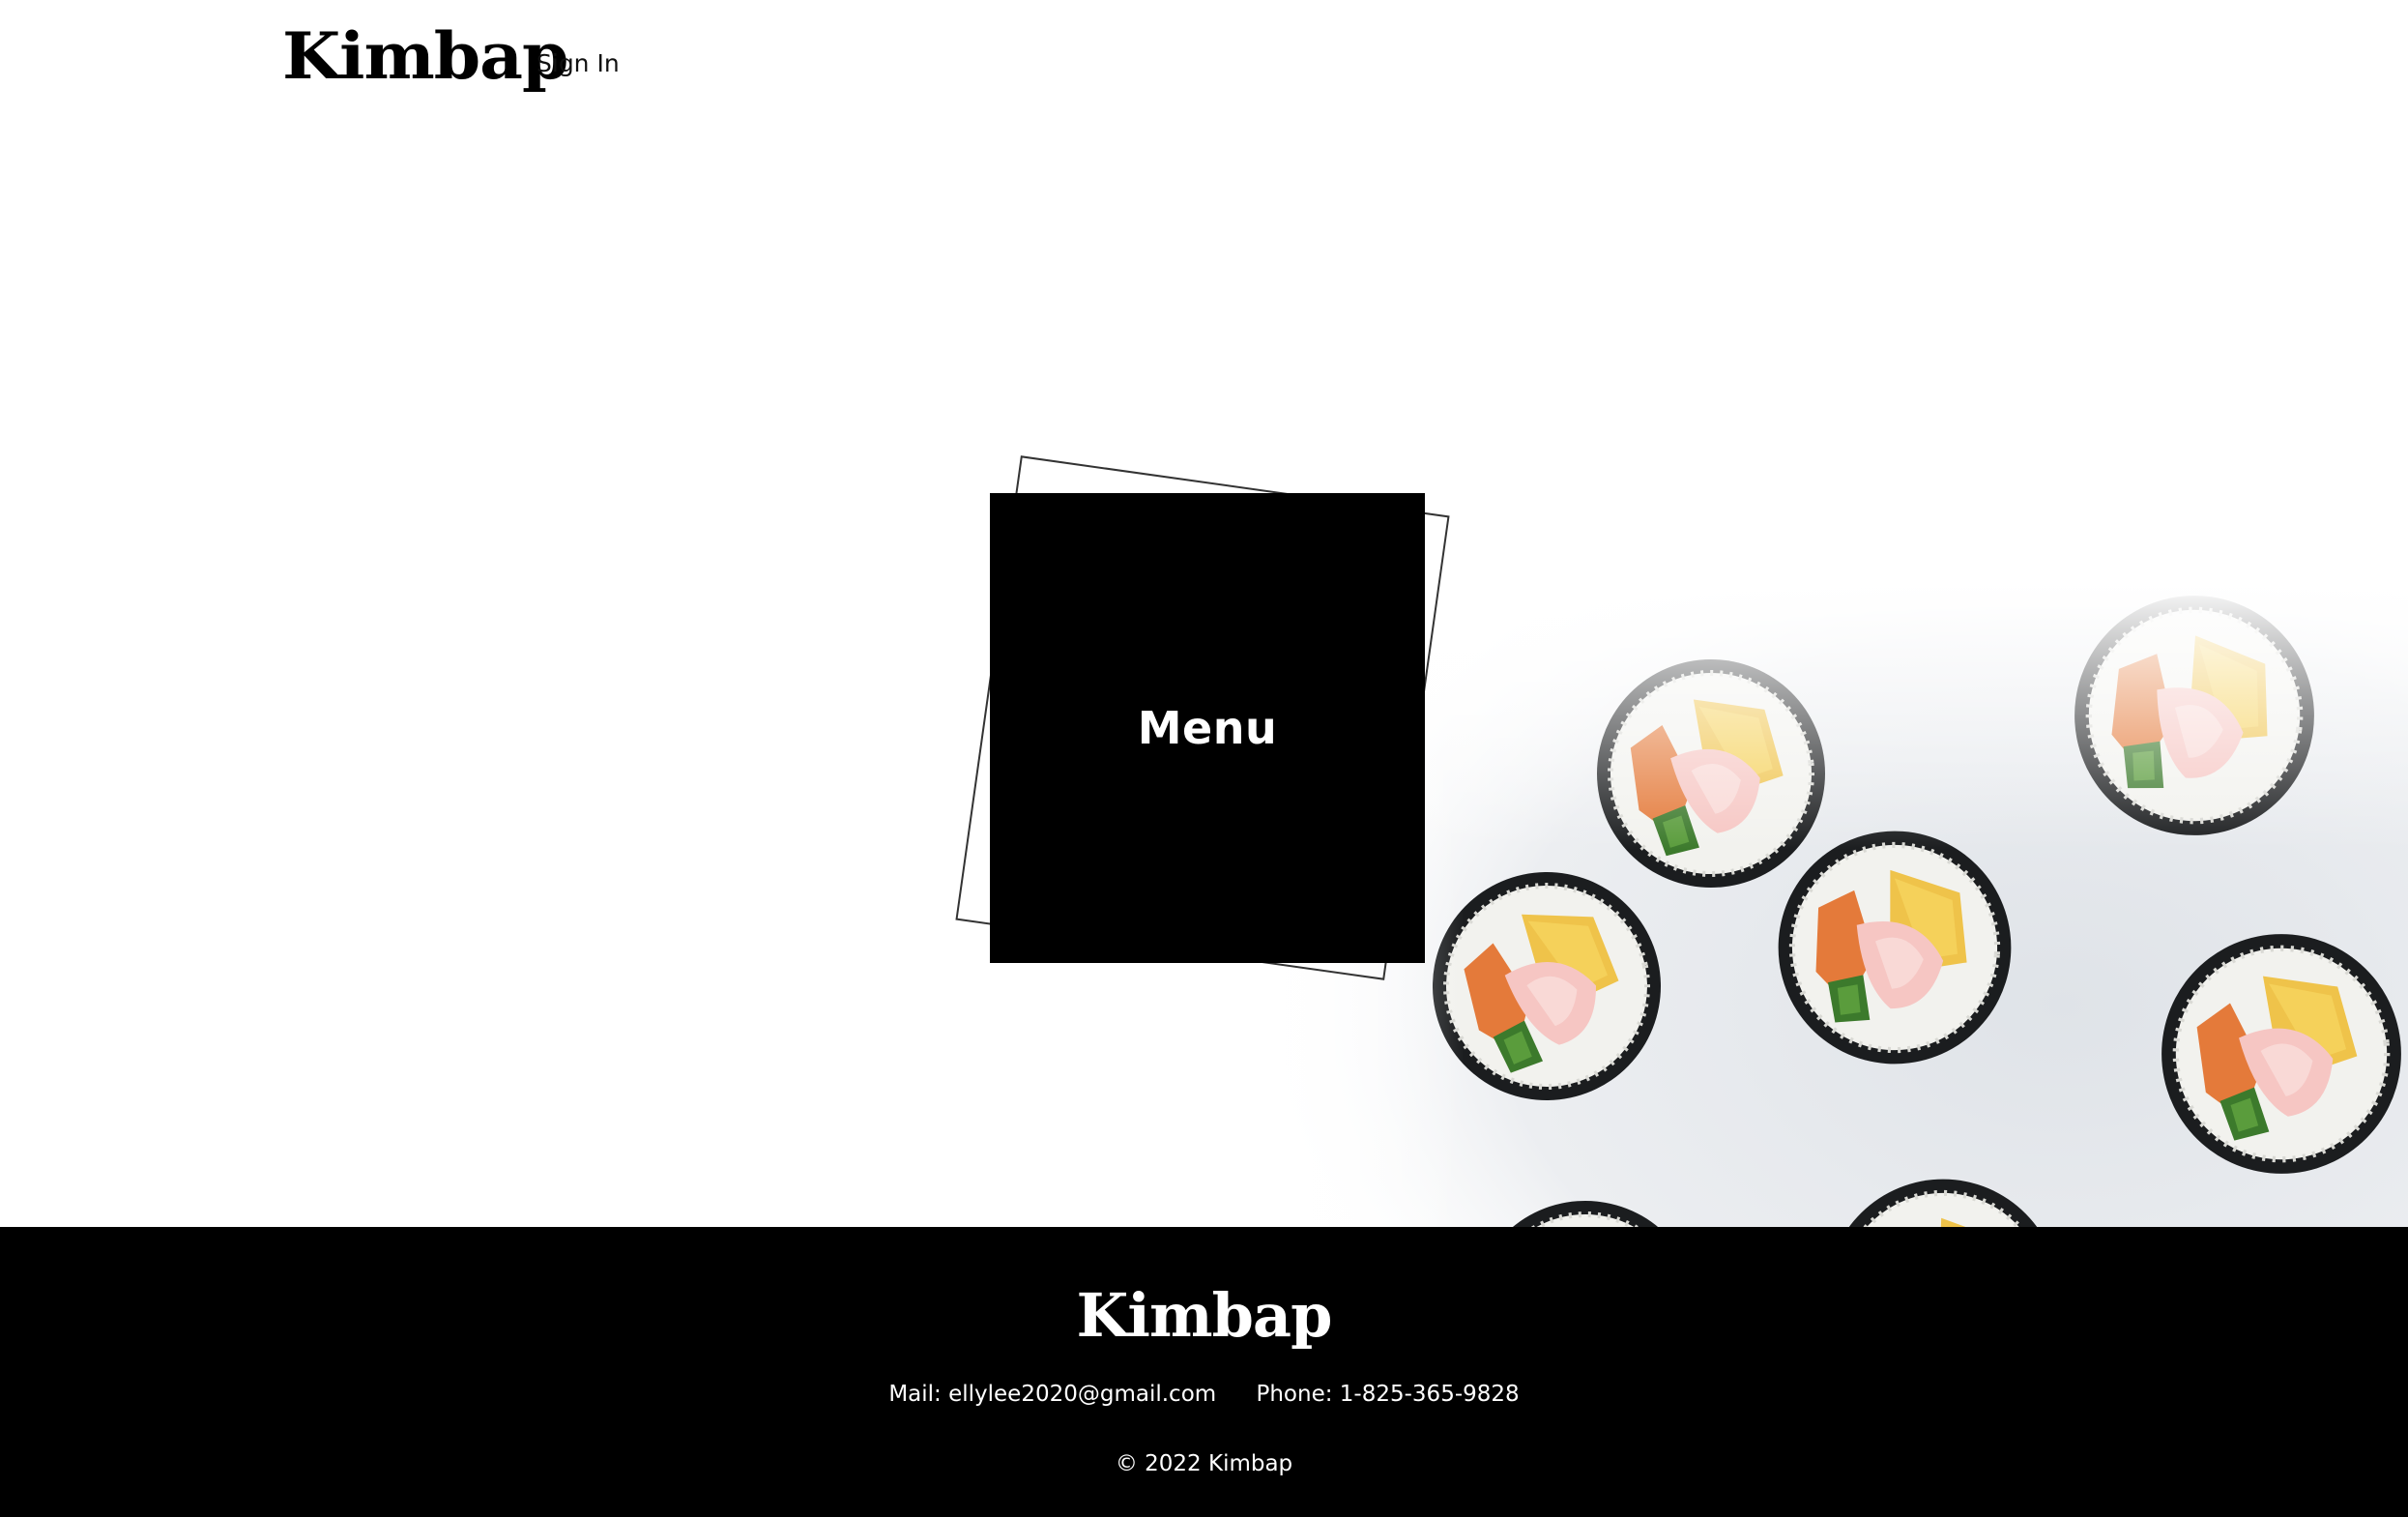 The width and height of the screenshot is (2408, 1517). Describe the element at coordinates (1294, 1394) in the screenshot. I see `phone-label: Phone:` at that location.